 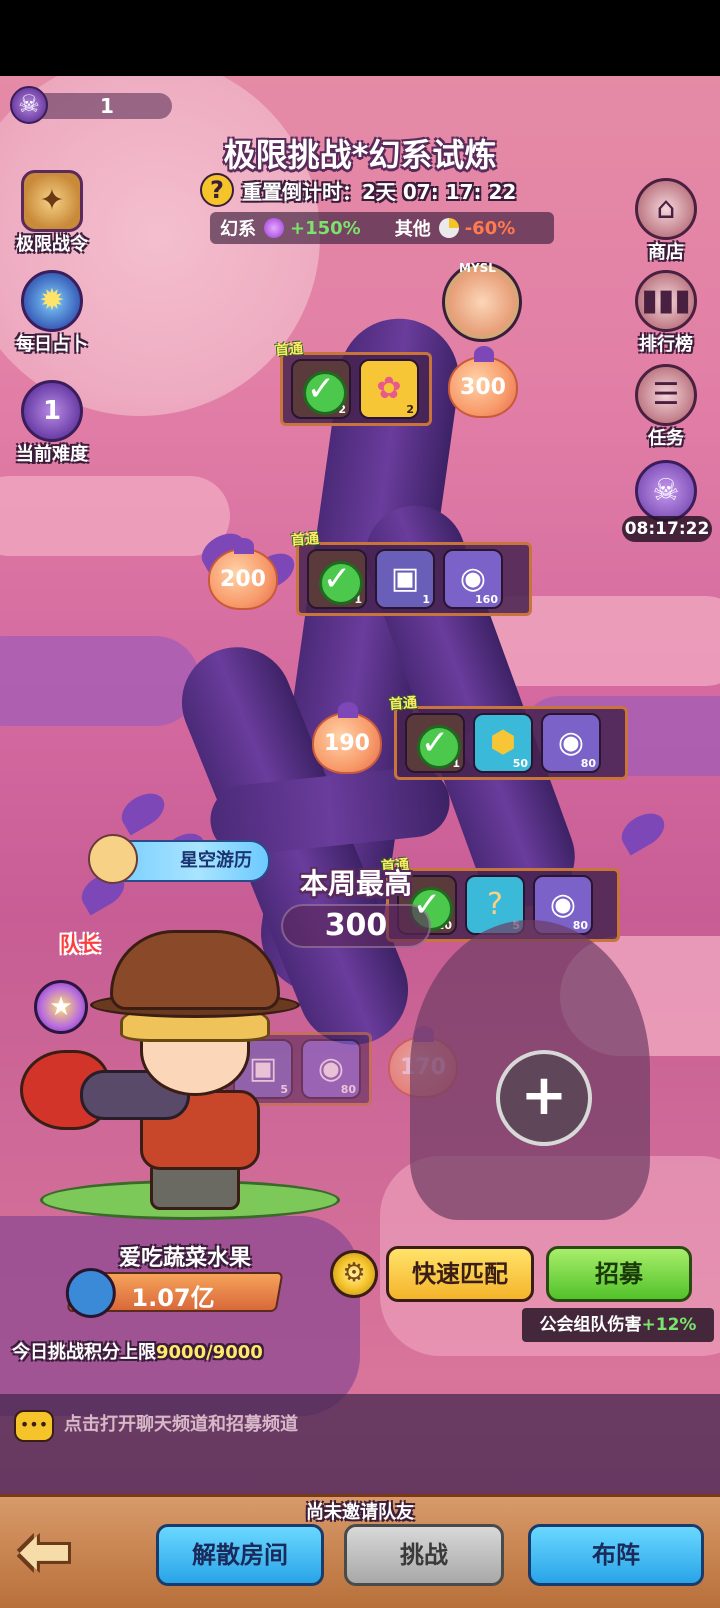 What do you see at coordinates (353, 383) in the screenshot?
I see `stage-reward-row: 首通 ✓2 ✿2` at bounding box center [353, 383].